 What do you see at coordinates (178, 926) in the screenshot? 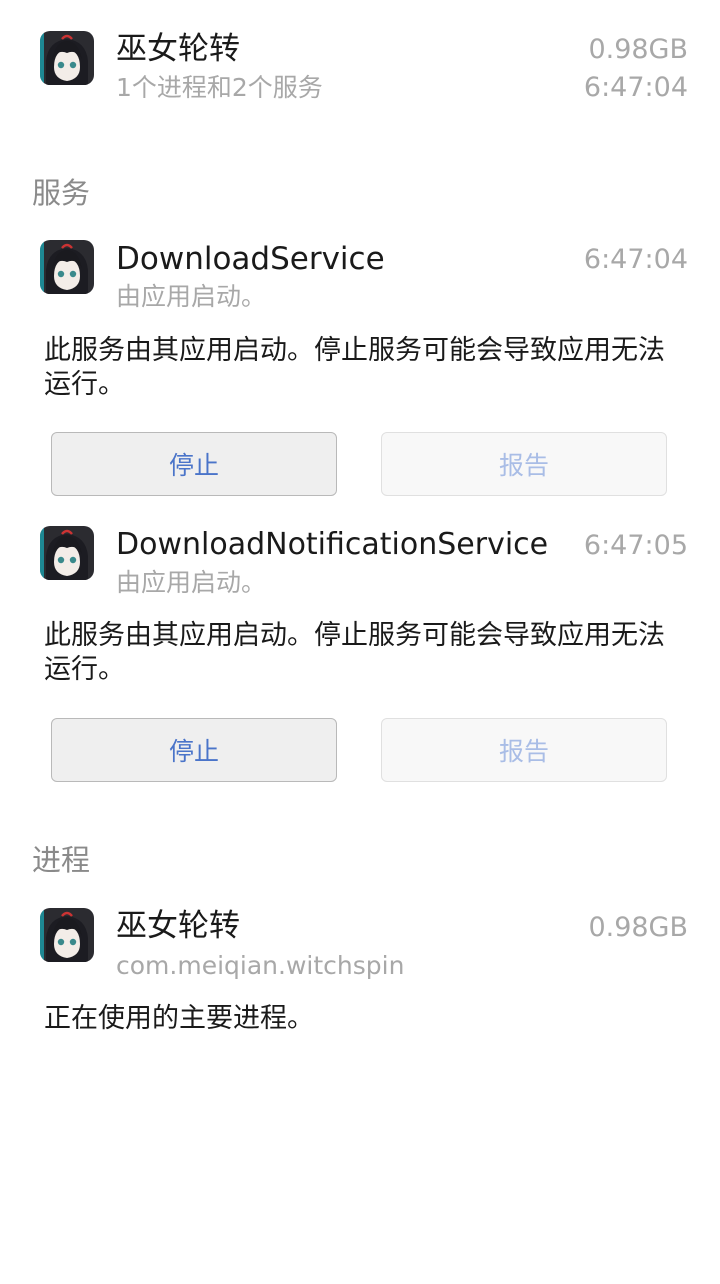
I see `process-name: 巫女轮转` at bounding box center [178, 926].